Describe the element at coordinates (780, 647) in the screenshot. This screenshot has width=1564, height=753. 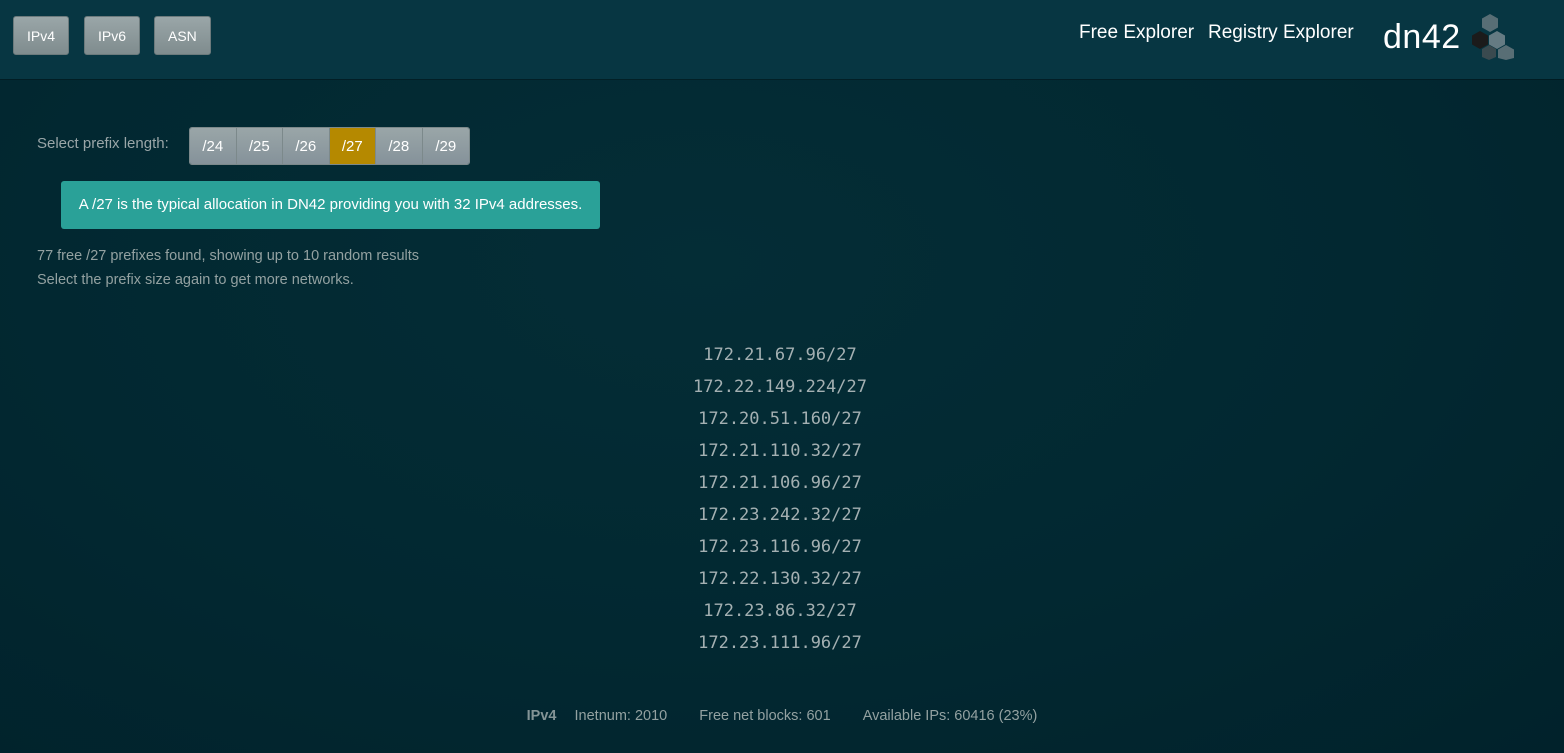
I see `prefix-list-item: 172.23.111.96/27` at that location.